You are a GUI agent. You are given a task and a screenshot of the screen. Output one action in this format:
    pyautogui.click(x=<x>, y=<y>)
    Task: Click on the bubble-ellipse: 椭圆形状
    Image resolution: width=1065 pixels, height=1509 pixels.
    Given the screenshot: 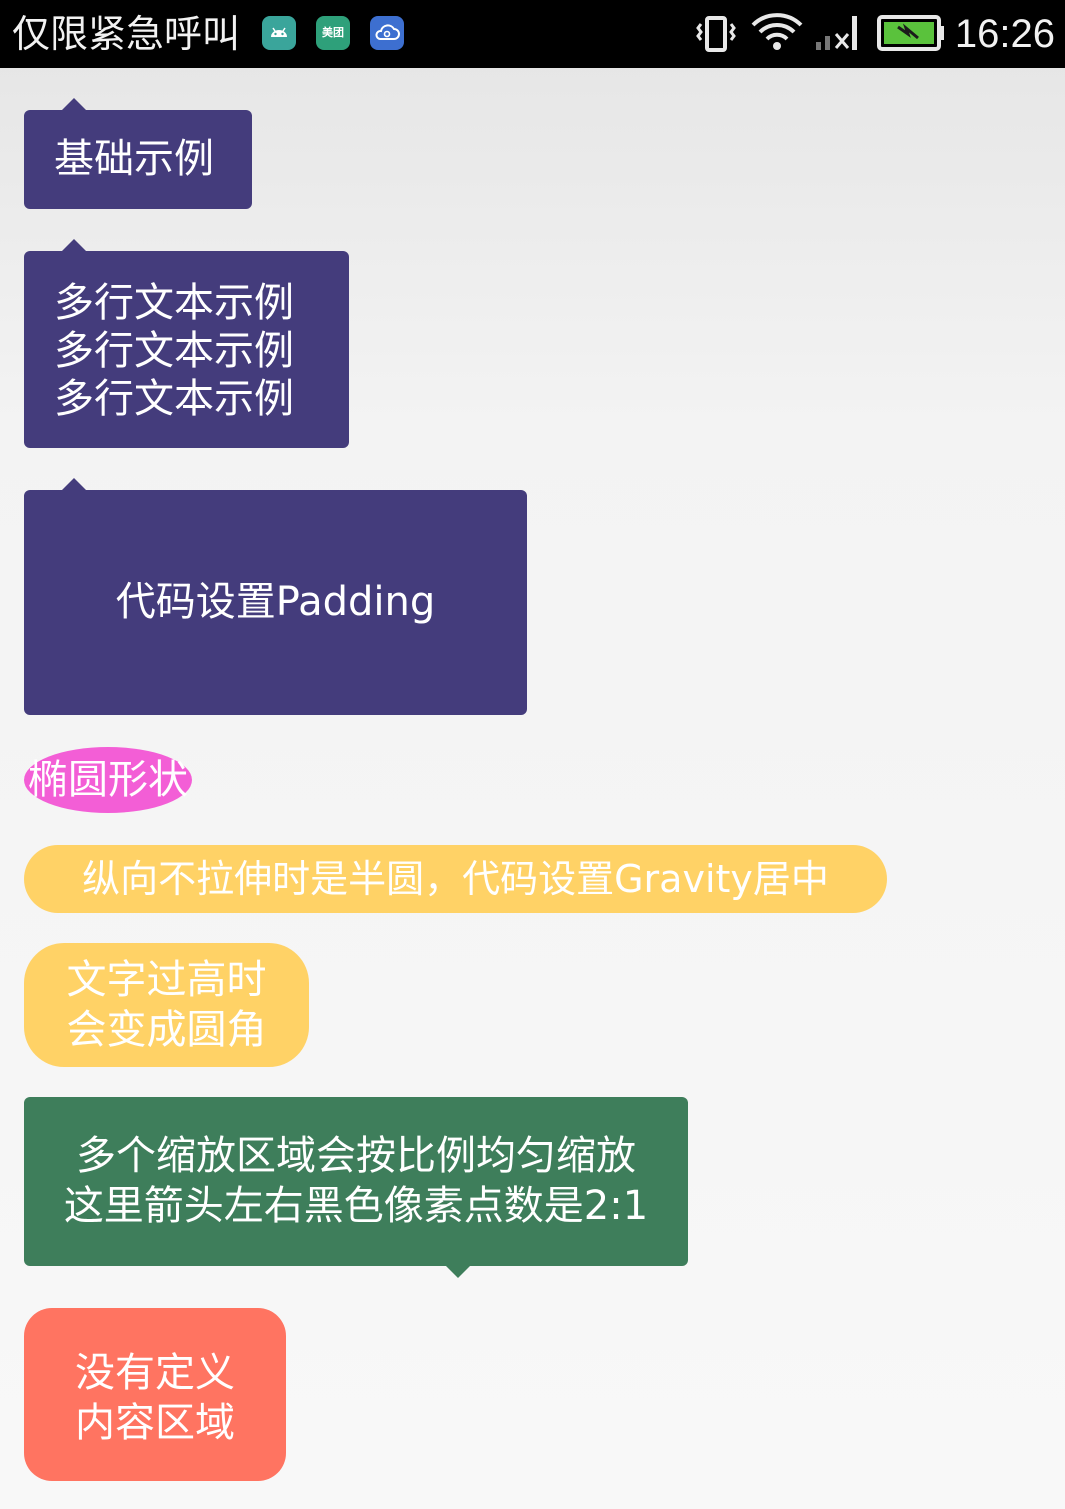 What is the action you would take?
    pyautogui.click(x=108, y=780)
    